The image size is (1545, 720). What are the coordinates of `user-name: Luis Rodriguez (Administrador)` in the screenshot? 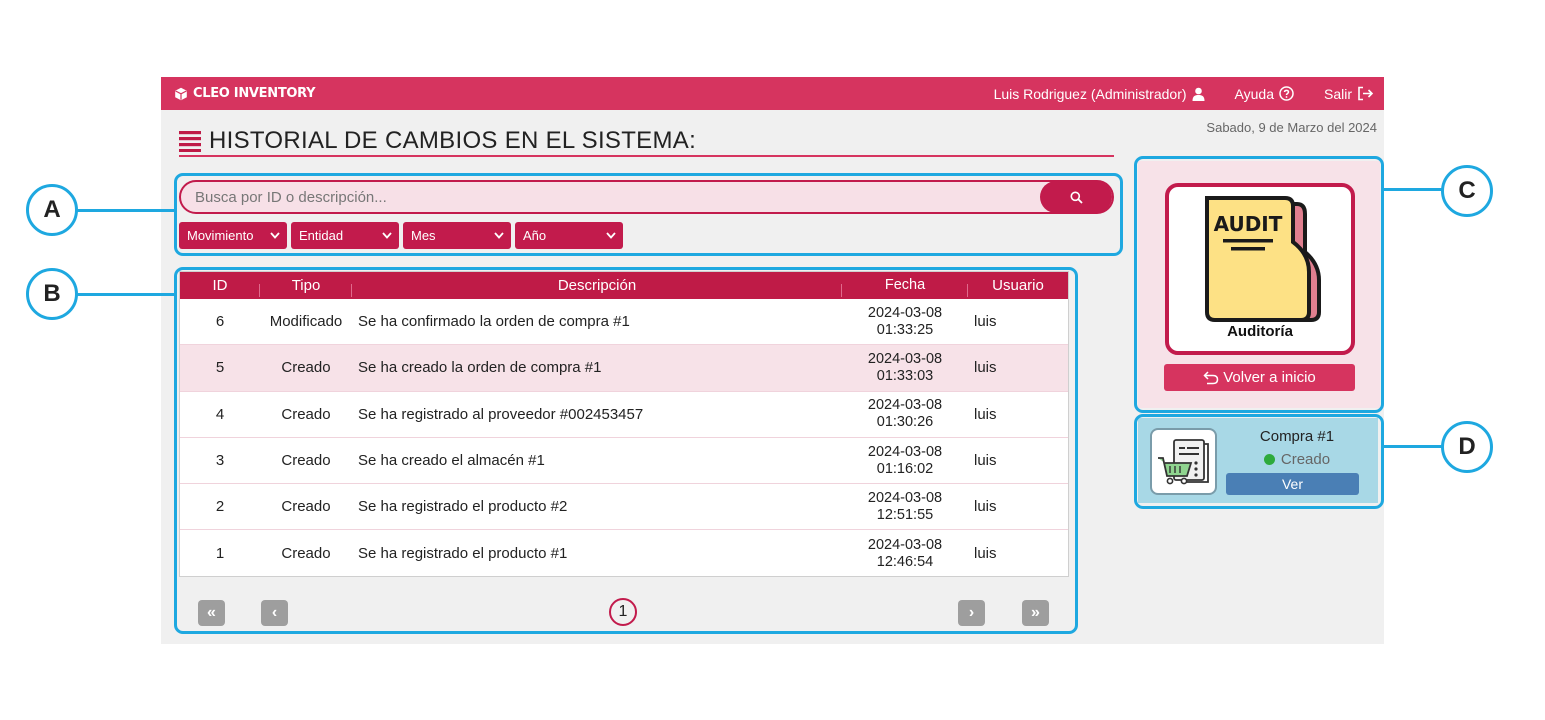 It's located at (1090, 93).